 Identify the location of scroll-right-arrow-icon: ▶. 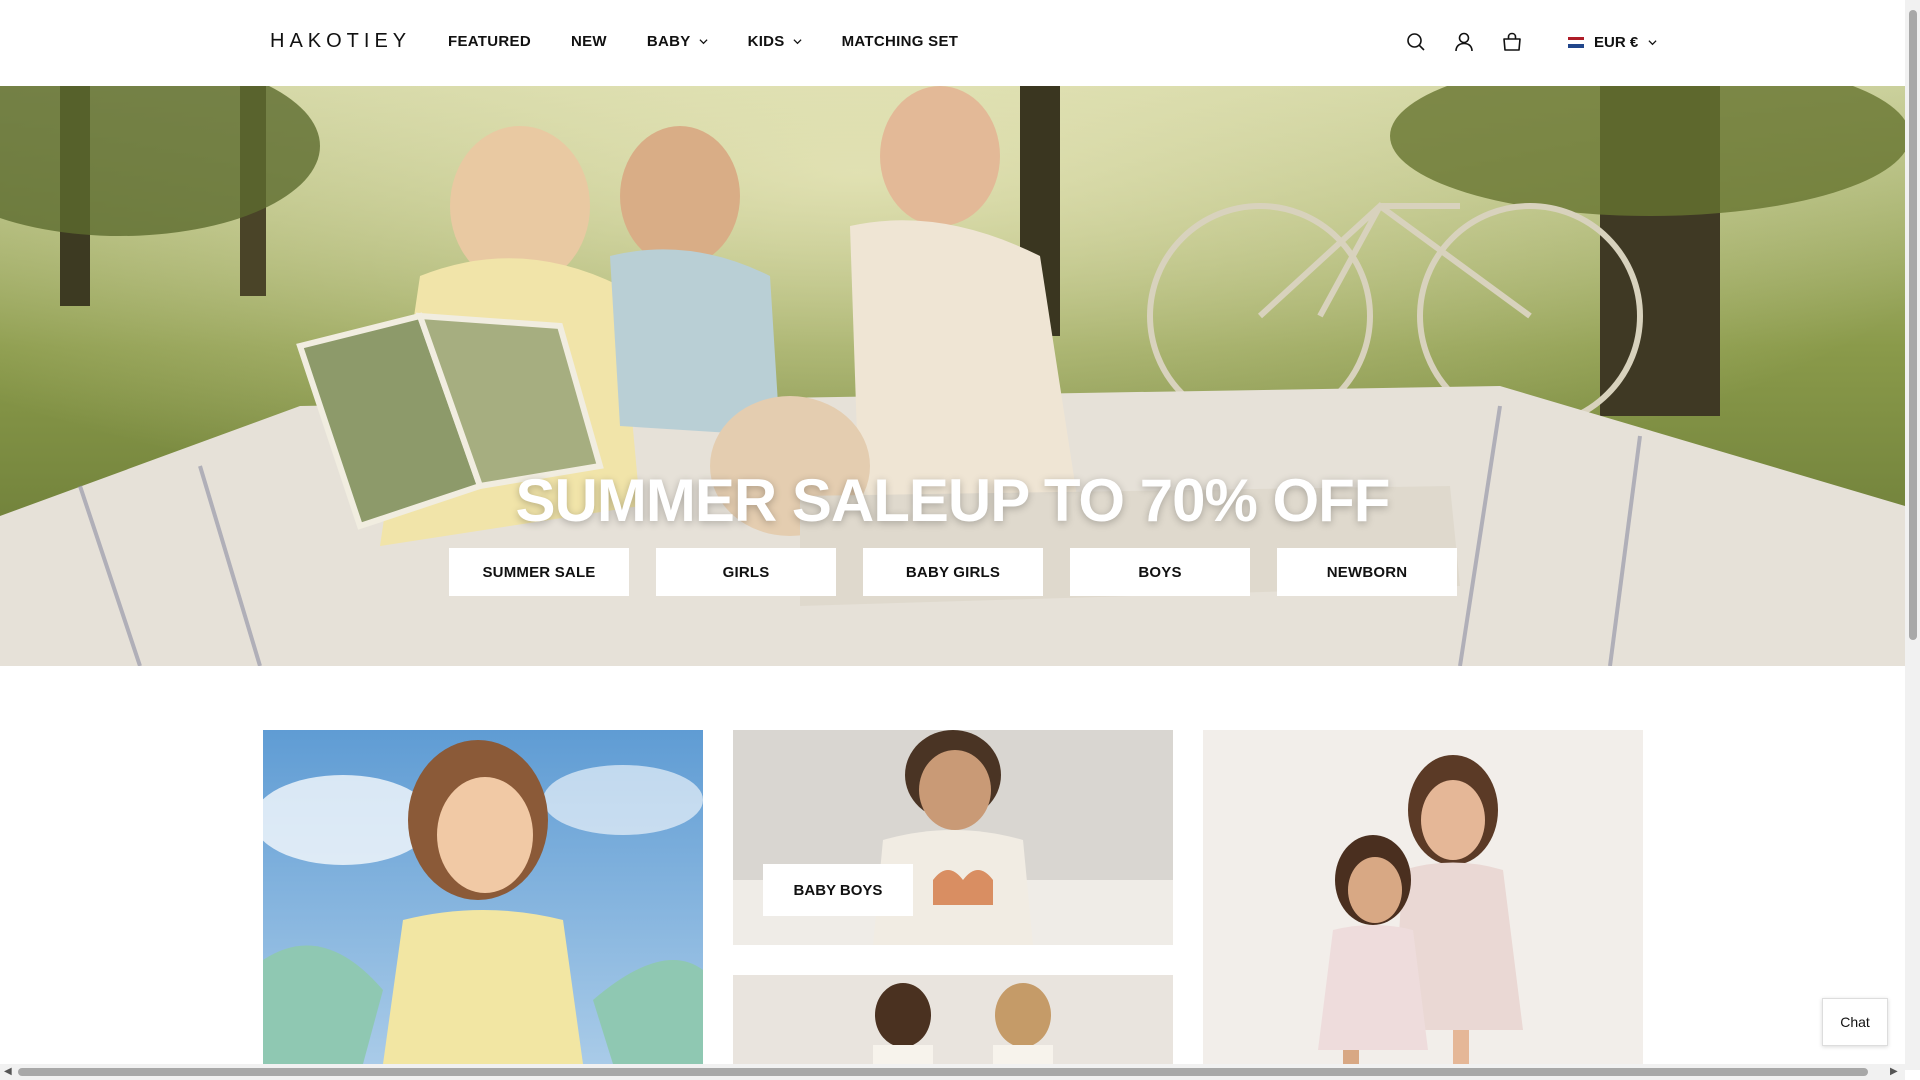
(1894, 1071).